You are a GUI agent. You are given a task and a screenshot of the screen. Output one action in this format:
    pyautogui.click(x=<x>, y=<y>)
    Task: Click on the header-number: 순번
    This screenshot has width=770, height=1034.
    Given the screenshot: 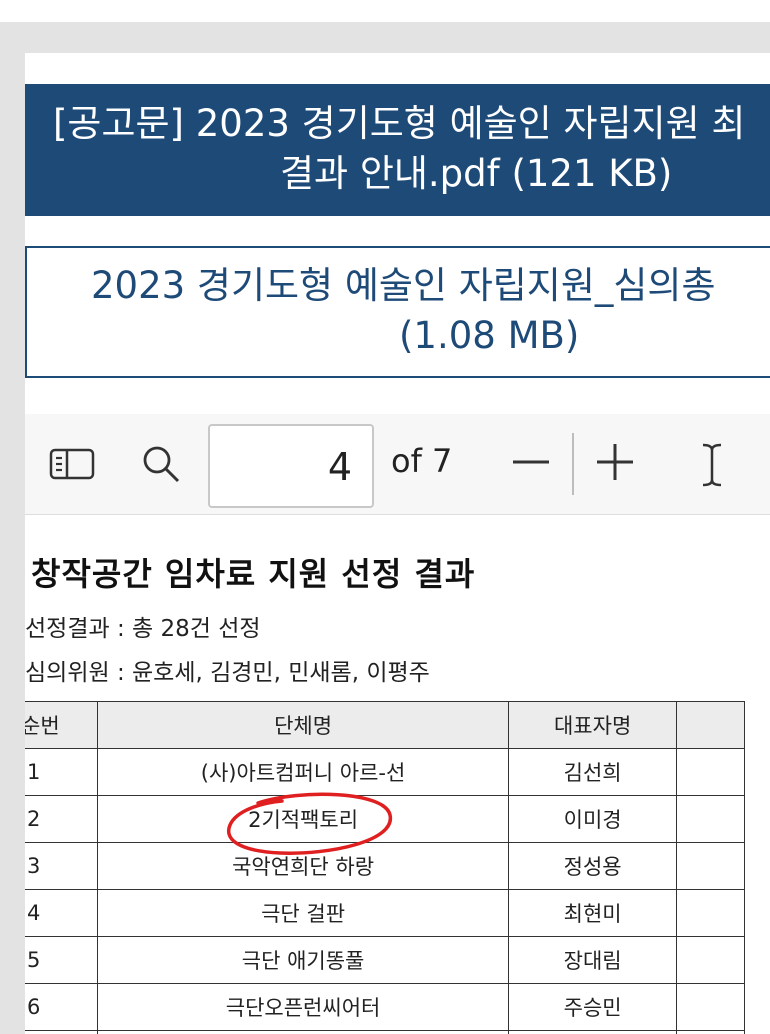 What is the action you would take?
    pyautogui.click(x=62, y=725)
    